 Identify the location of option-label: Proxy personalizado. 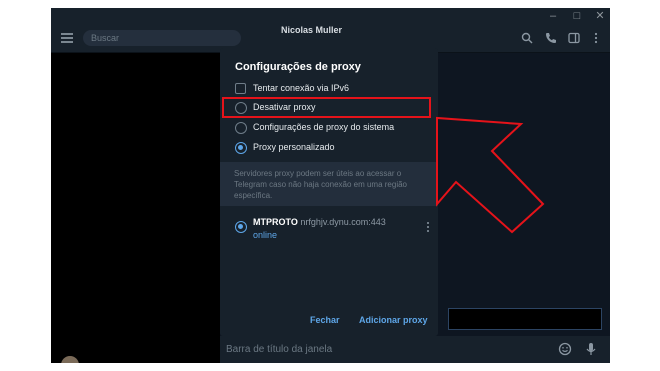
(294, 147).